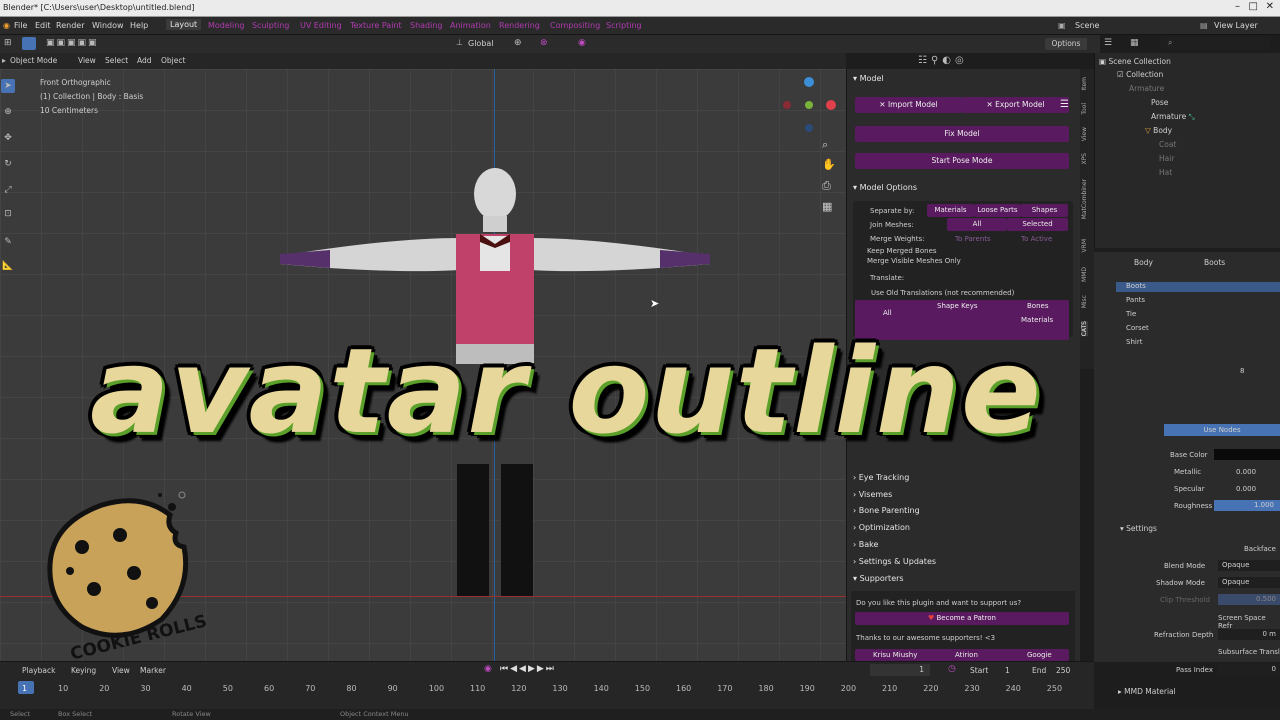  Describe the element at coordinates (6, 25) in the screenshot. I see `blender-logo-icon: ◉` at that location.